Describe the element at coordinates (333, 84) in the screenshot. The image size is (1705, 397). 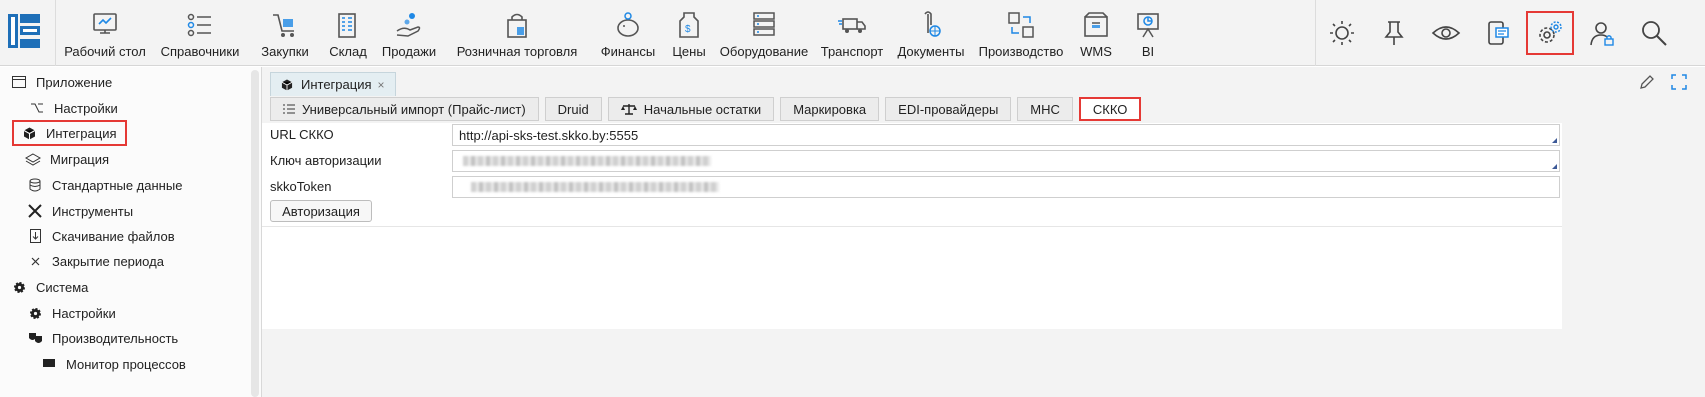
I see `tab-integration: Интеграция ×` at that location.